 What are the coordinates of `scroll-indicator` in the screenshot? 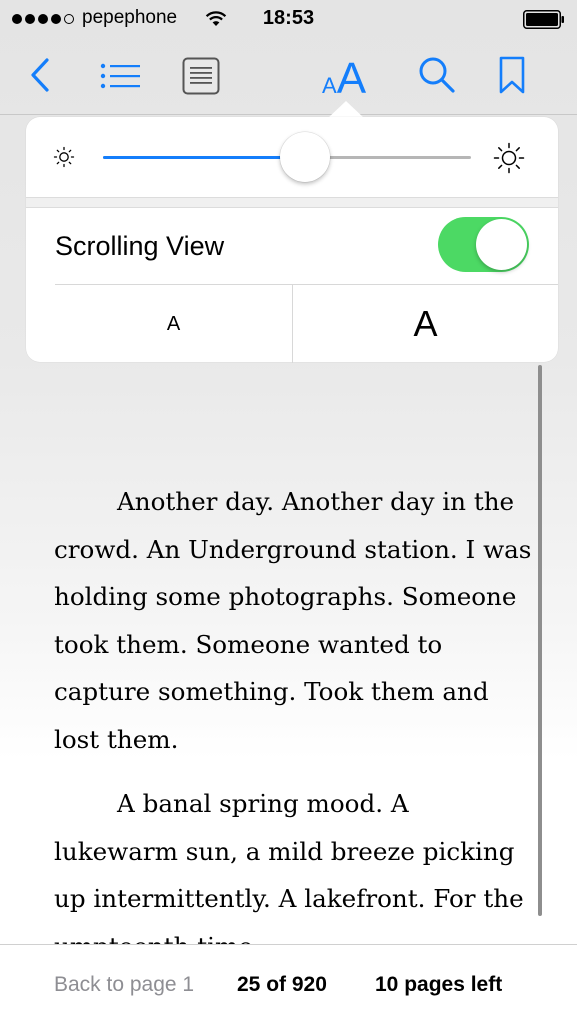 It's located at (540, 640).